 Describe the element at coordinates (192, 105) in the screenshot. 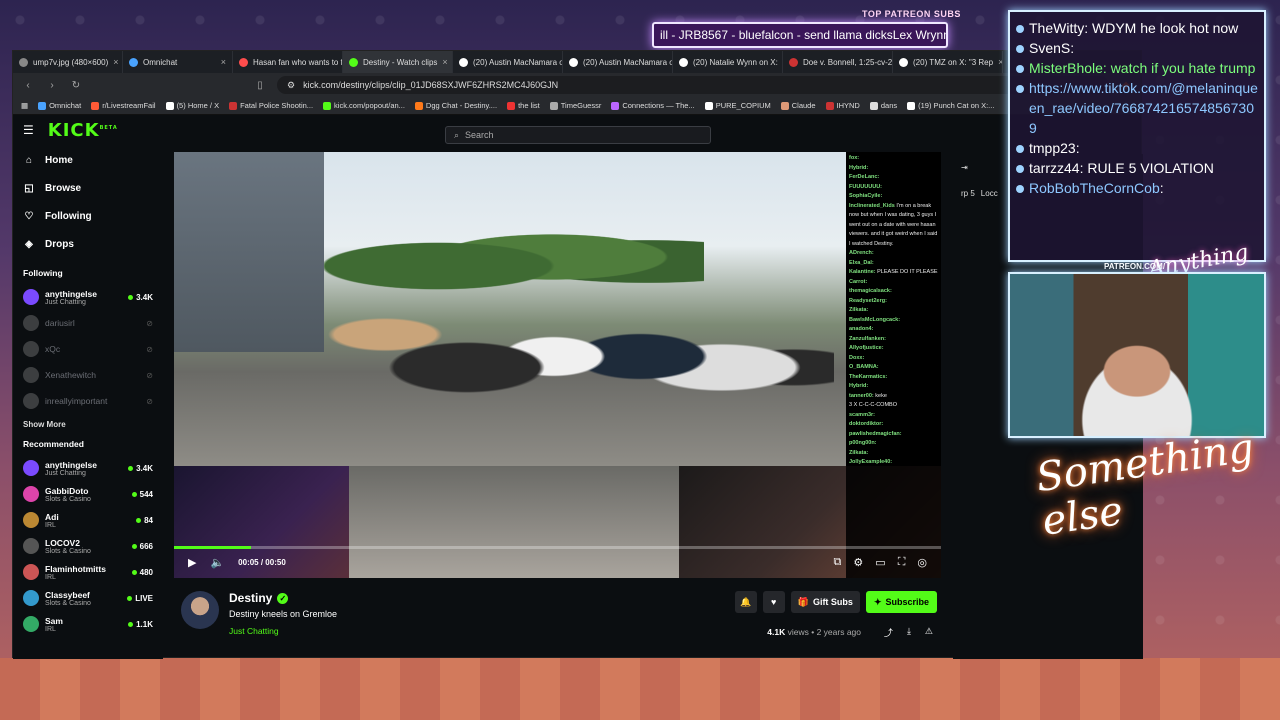

I see `bookmark-item: (5) Home / X` at that location.